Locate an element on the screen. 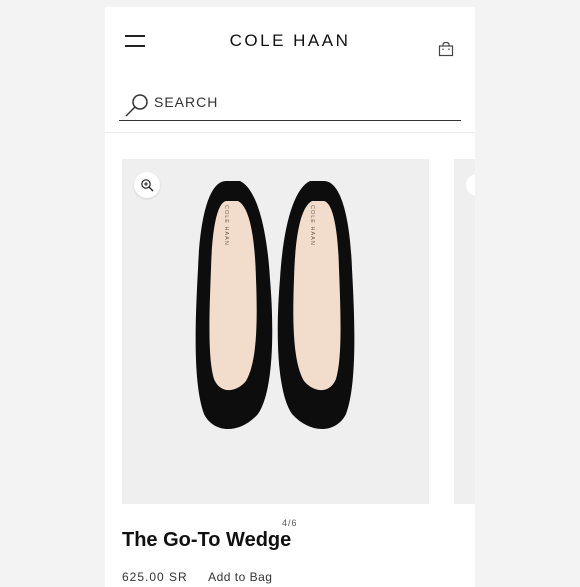  brand-logo: COLE HAAN is located at coordinates (290, 41).